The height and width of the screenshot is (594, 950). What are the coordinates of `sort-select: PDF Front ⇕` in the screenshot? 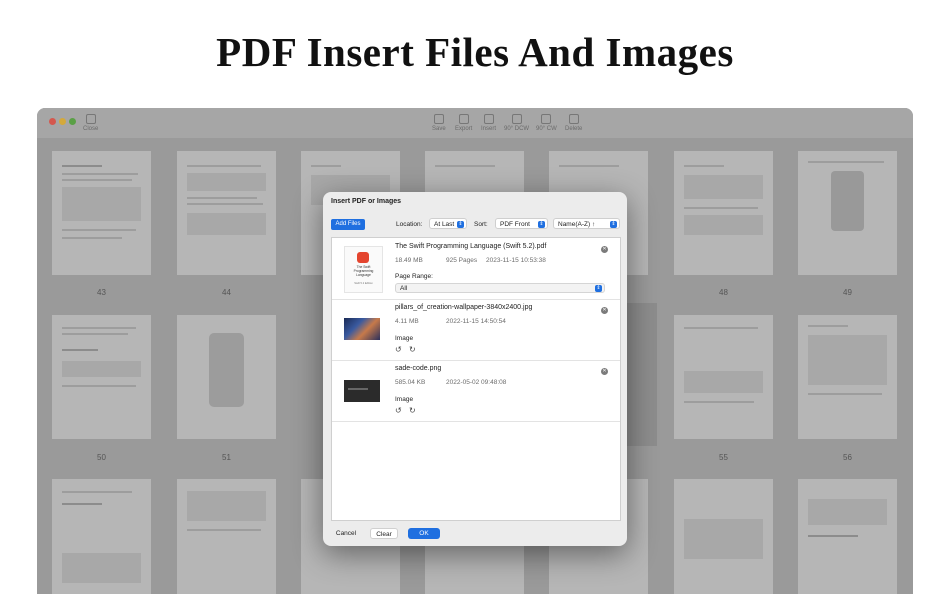 It's located at (521, 223).